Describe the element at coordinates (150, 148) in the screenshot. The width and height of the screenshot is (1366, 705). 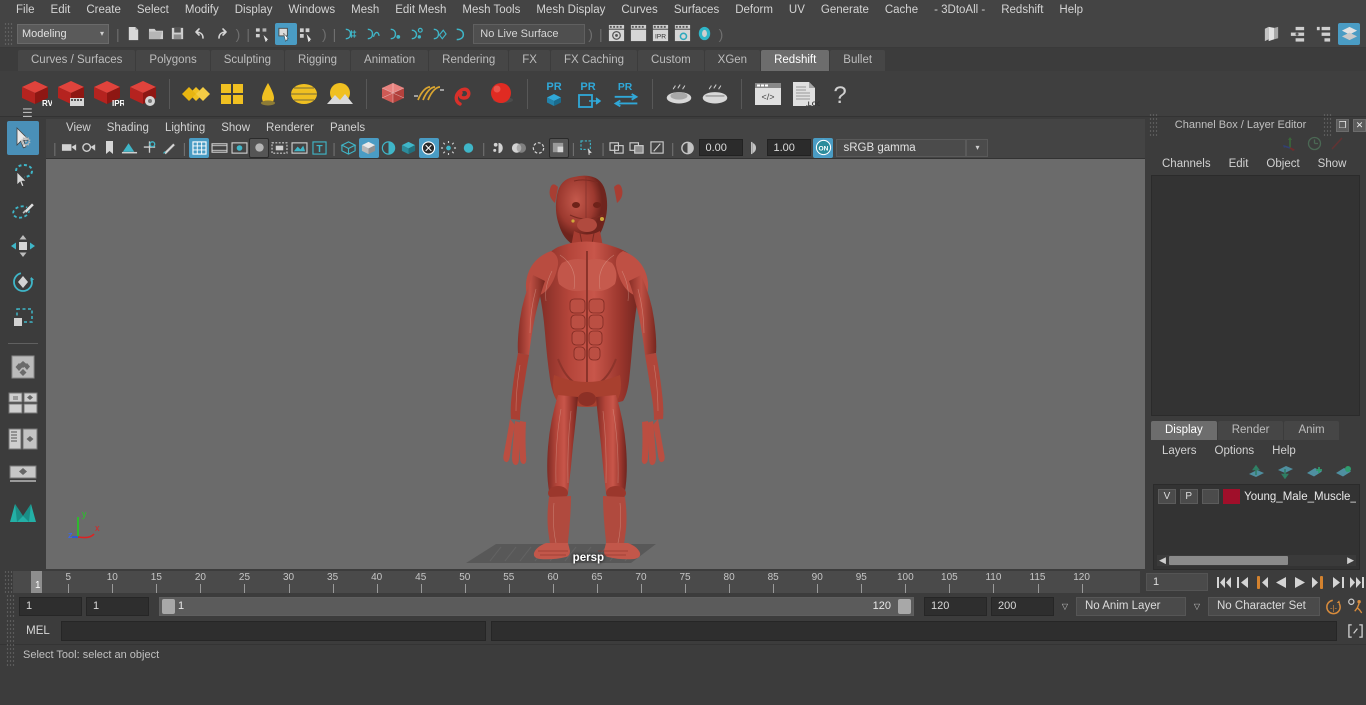
I see `2d-pan-zoom-icon` at that location.